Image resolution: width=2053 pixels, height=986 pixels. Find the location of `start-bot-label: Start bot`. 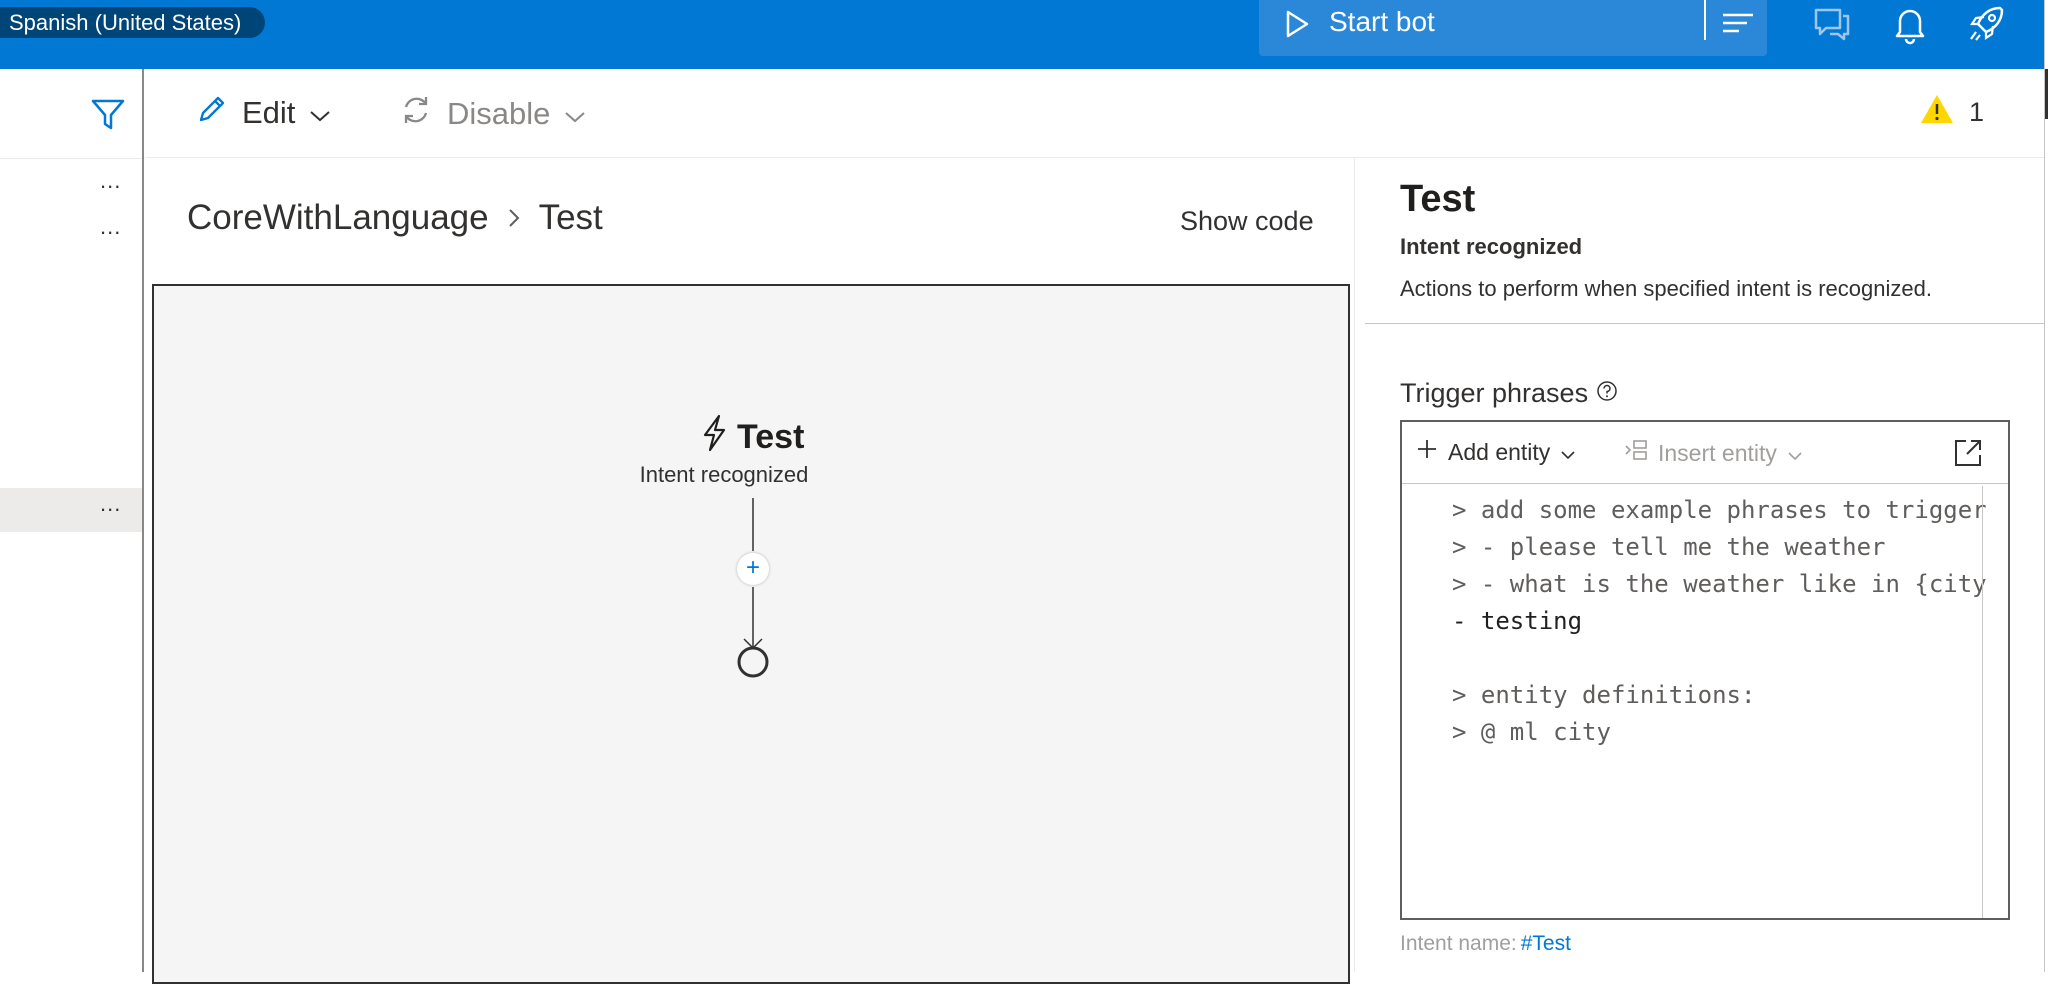

start-bot-label: Start bot is located at coordinates (1382, 21).